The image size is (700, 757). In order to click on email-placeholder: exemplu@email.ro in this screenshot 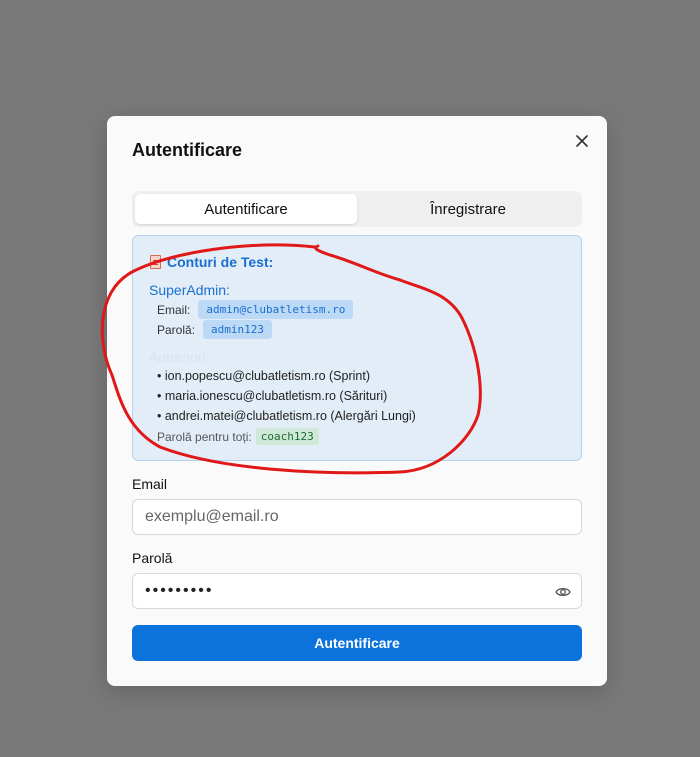, I will do `click(212, 516)`.